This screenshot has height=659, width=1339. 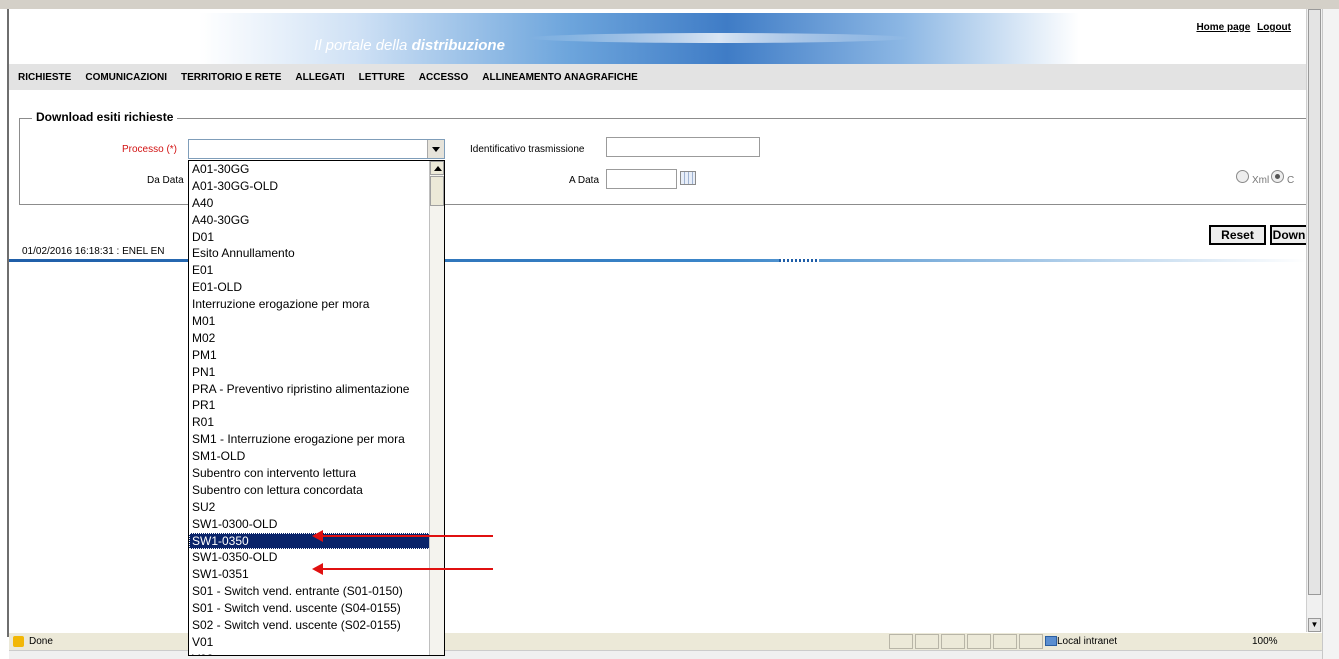 I want to click on dropdown-option: SU2, so click(x=310, y=507).